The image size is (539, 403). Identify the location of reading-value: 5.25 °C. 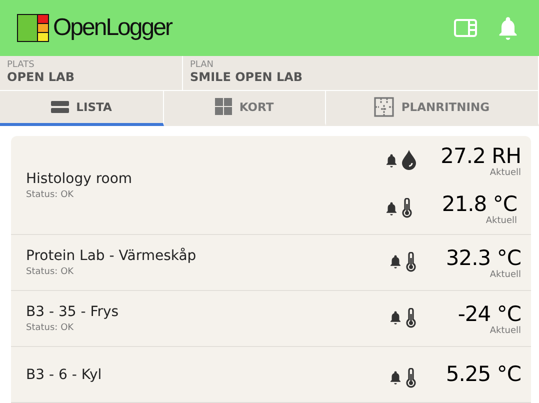
(483, 374).